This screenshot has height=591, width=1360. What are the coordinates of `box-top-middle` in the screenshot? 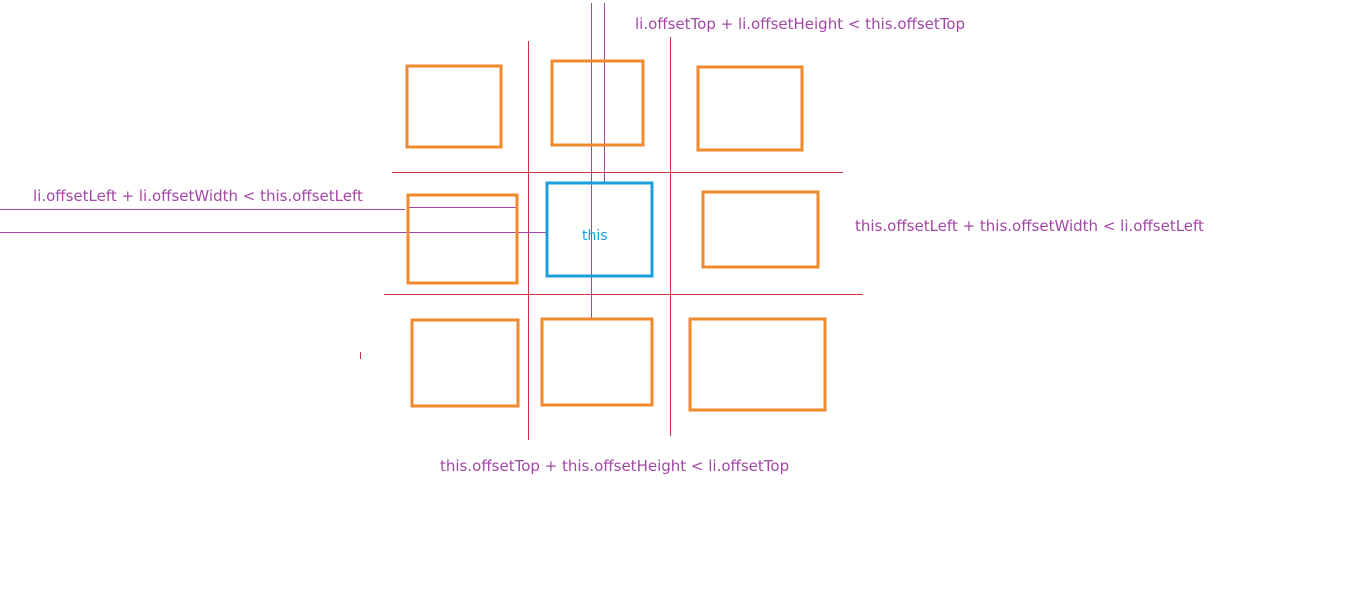 It's located at (597, 103).